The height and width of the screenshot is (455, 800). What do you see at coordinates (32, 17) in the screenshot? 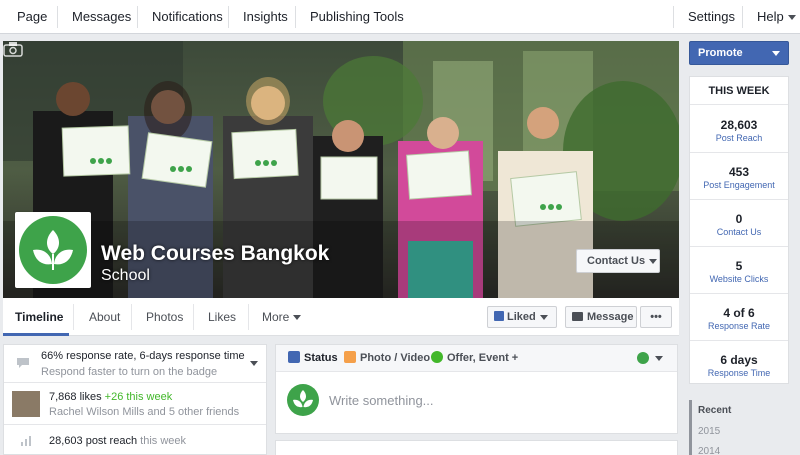
I see `tab-page: Page` at bounding box center [32, 17].